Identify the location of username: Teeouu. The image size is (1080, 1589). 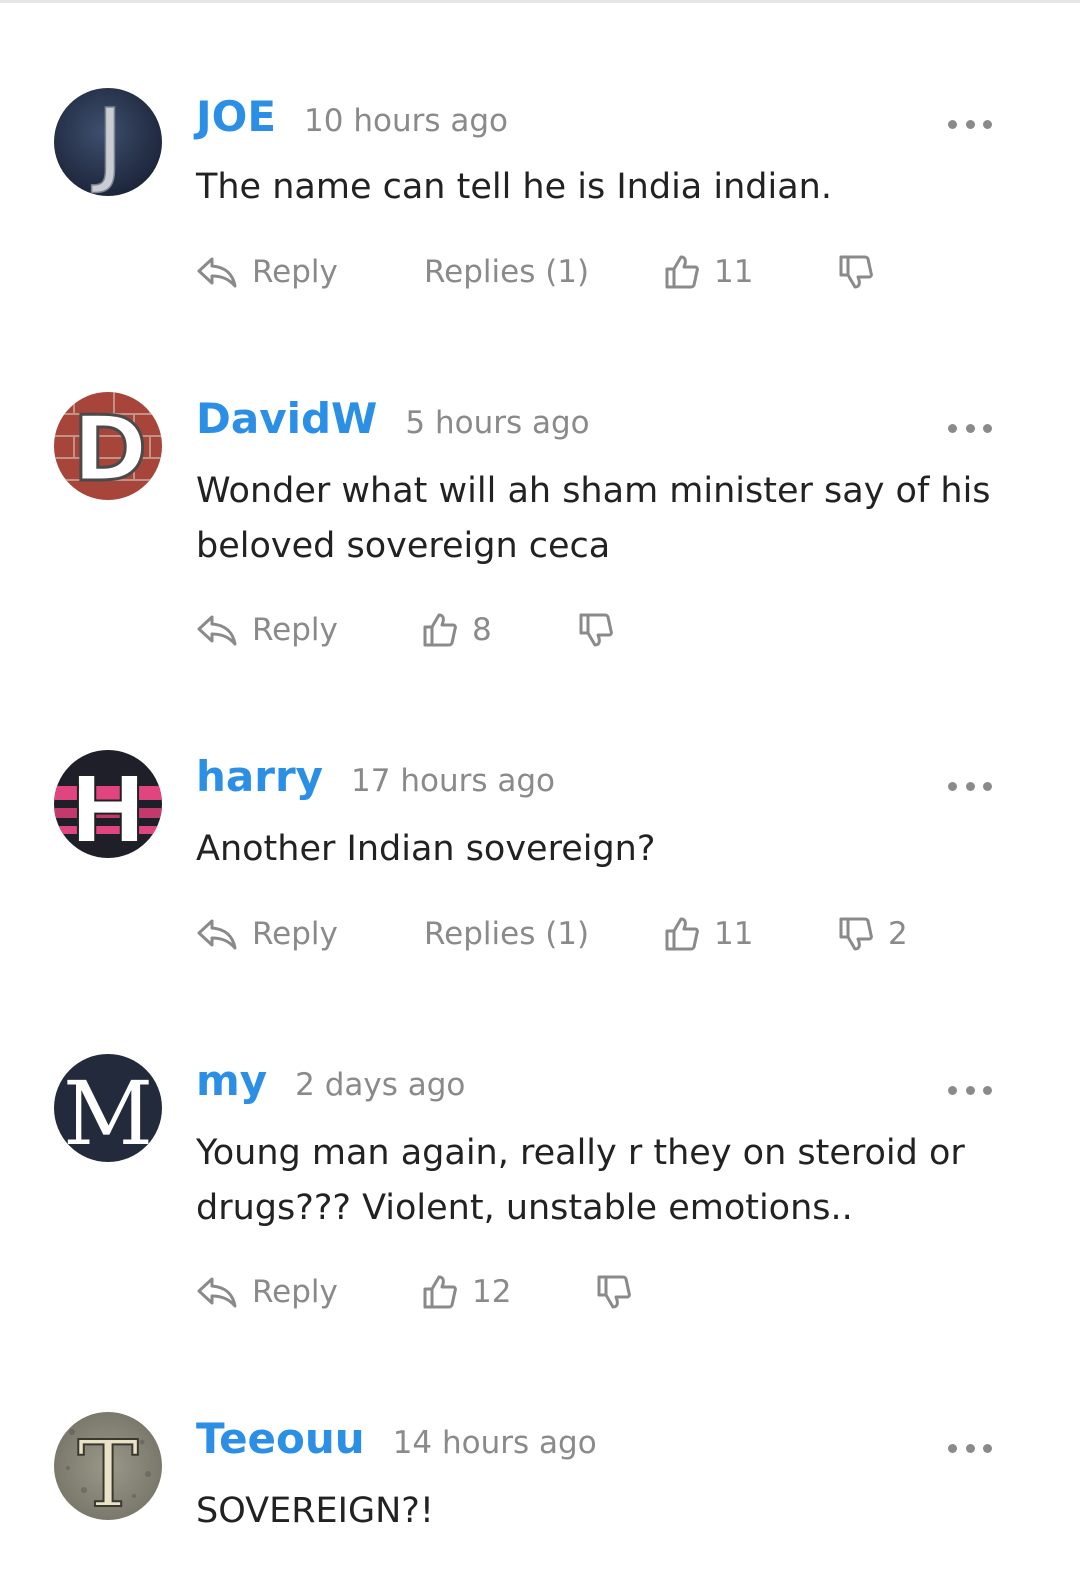
(280, 1438).